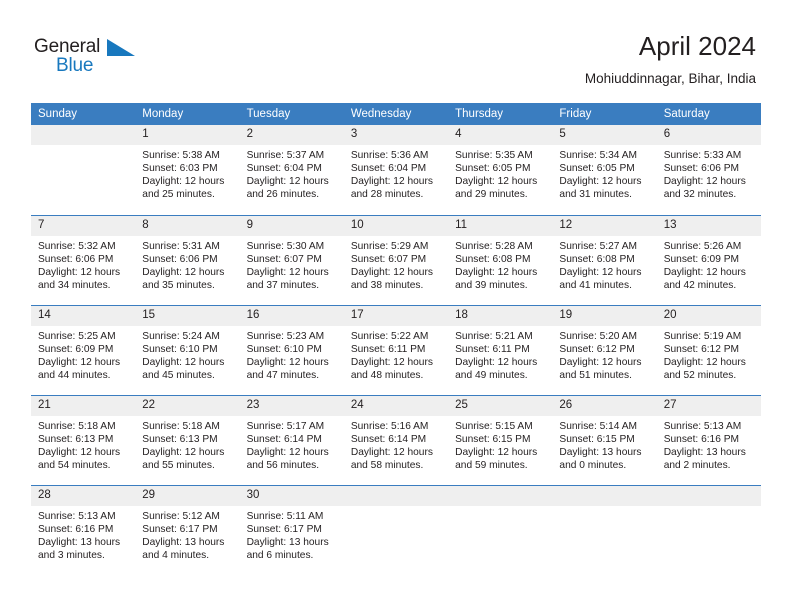 This screenshot has height=612, width=792. Describe the element at coordinates (389, 336) in the screenshot. I see `sunrise-text: Sunrise: 5:22 AM` at that location.